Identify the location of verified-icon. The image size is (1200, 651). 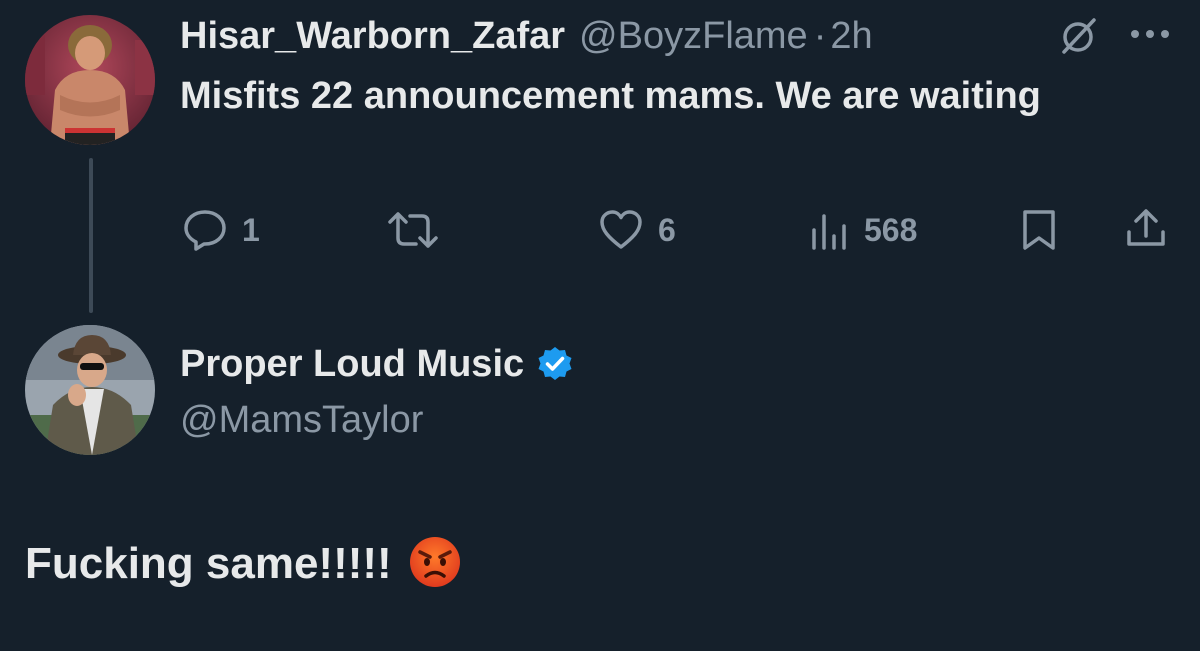
(555, 364).